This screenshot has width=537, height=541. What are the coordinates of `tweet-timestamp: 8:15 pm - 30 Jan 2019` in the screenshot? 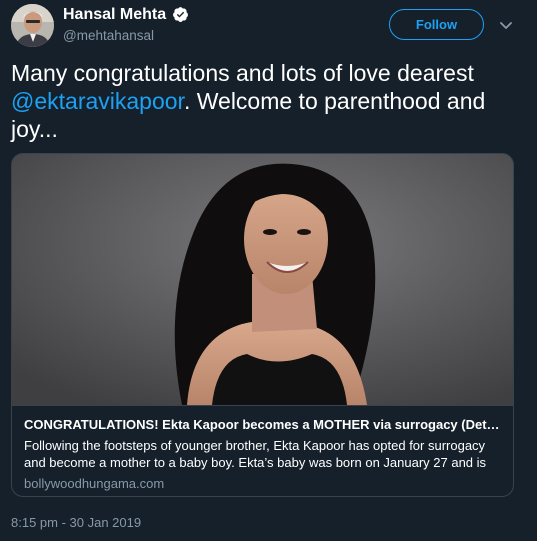 It's located at (76, 522).